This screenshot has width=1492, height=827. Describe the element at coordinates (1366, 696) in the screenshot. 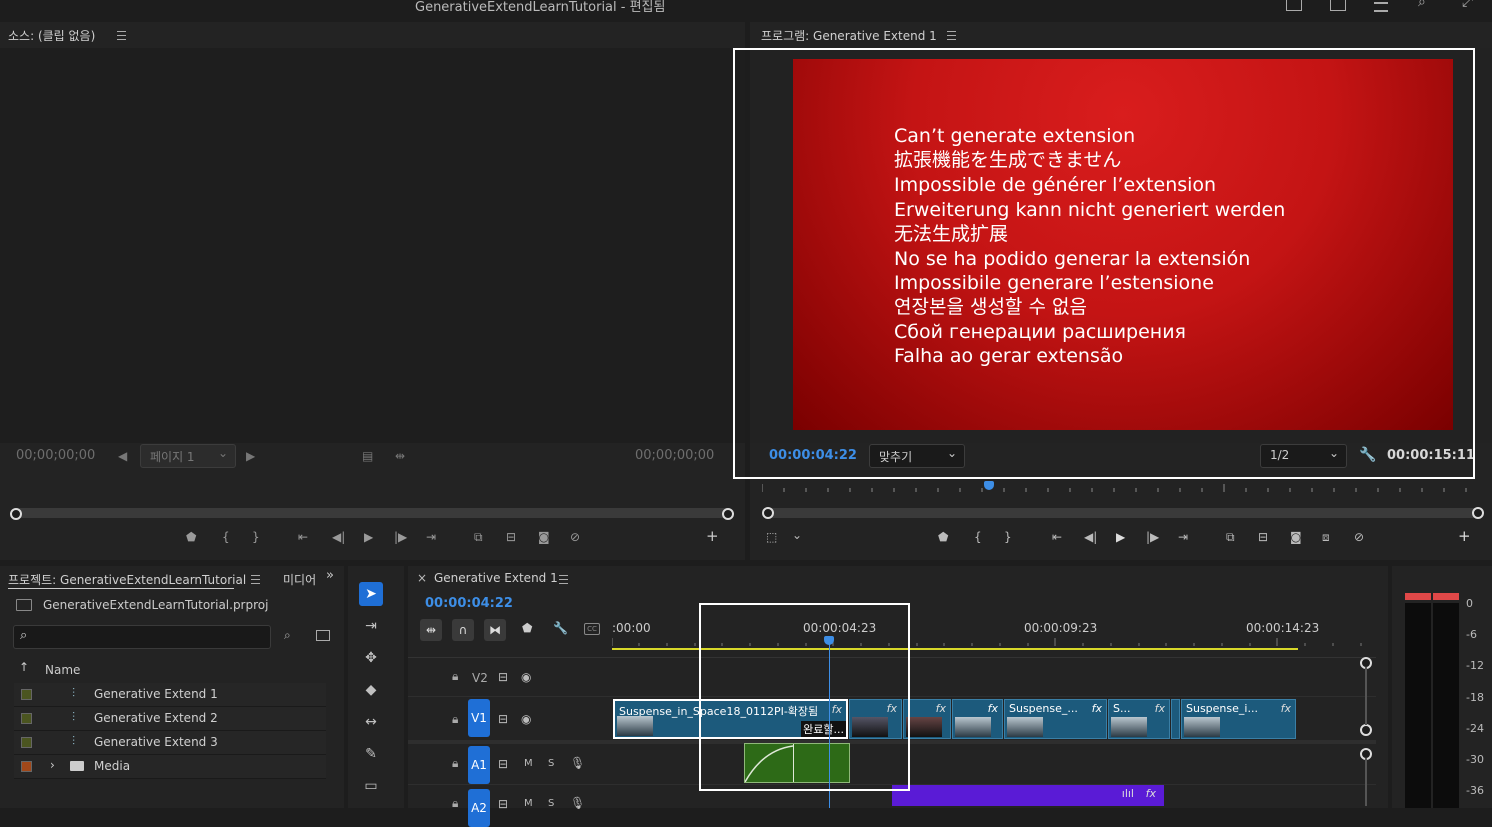

I see `video-scrollbar` at that location.